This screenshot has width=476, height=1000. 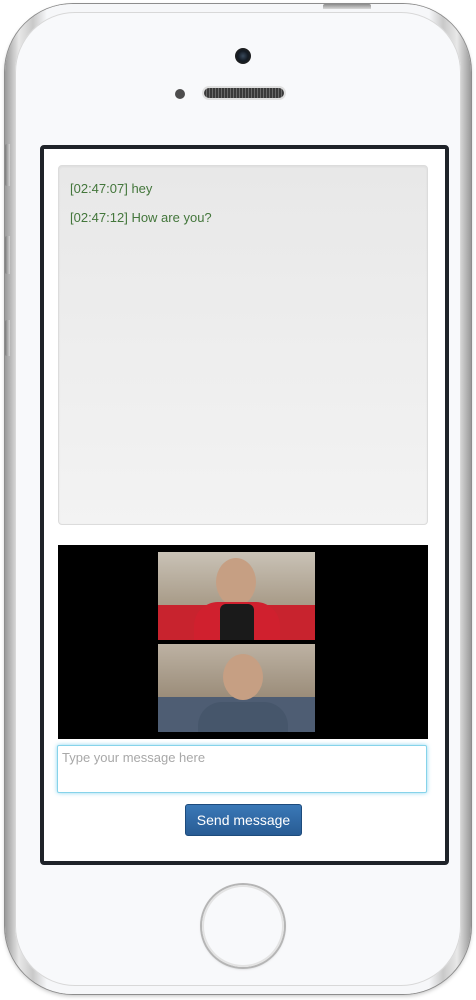 I want to click on chat-message: [02:47:12] How are you?, so click(x=141, y=217).